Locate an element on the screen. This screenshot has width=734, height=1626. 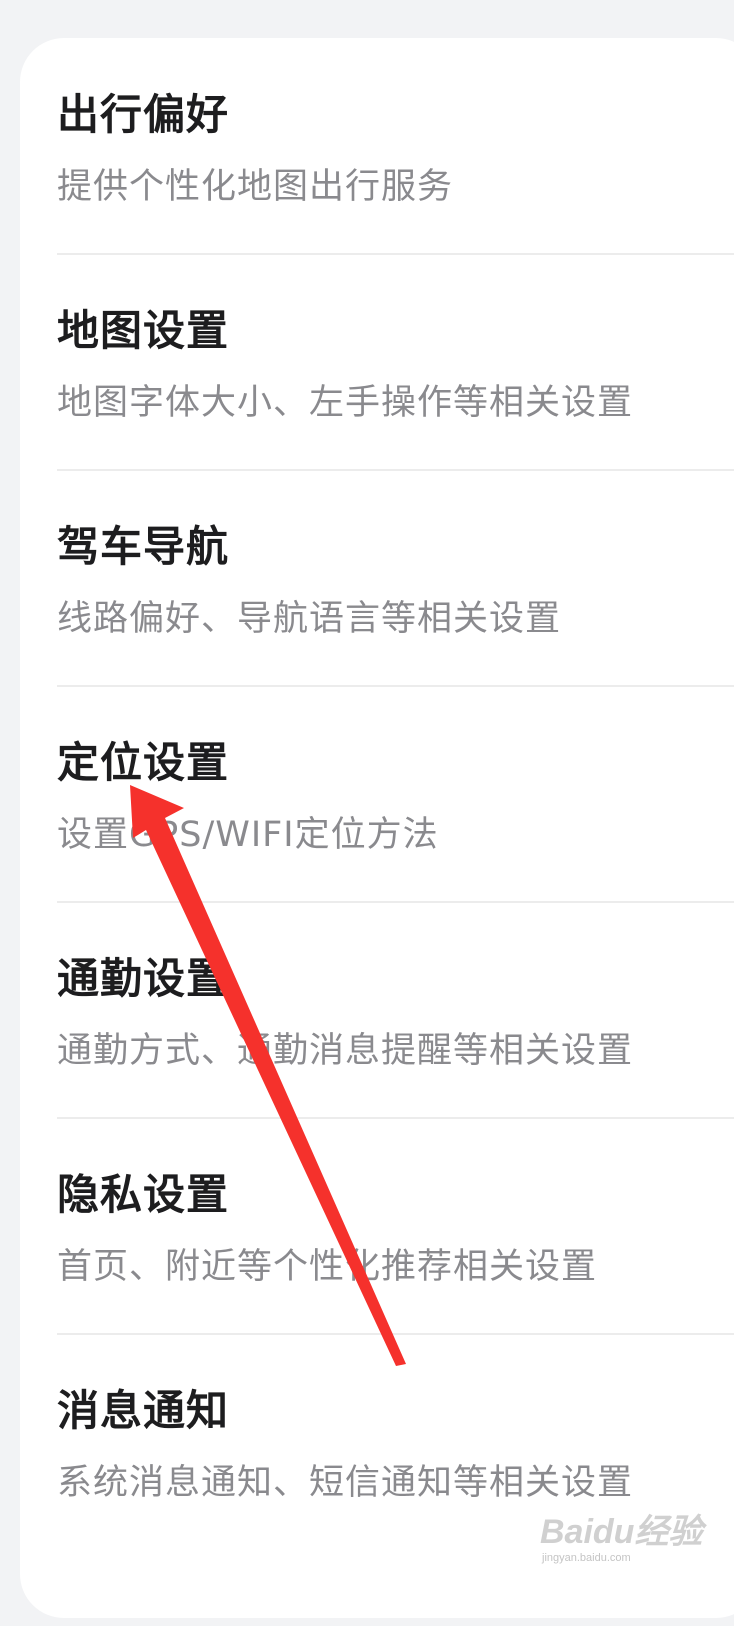
baidu-jingyan-watermark: Baidu经验 jingyan.baidu.com is located at coordinates (635, 1535).